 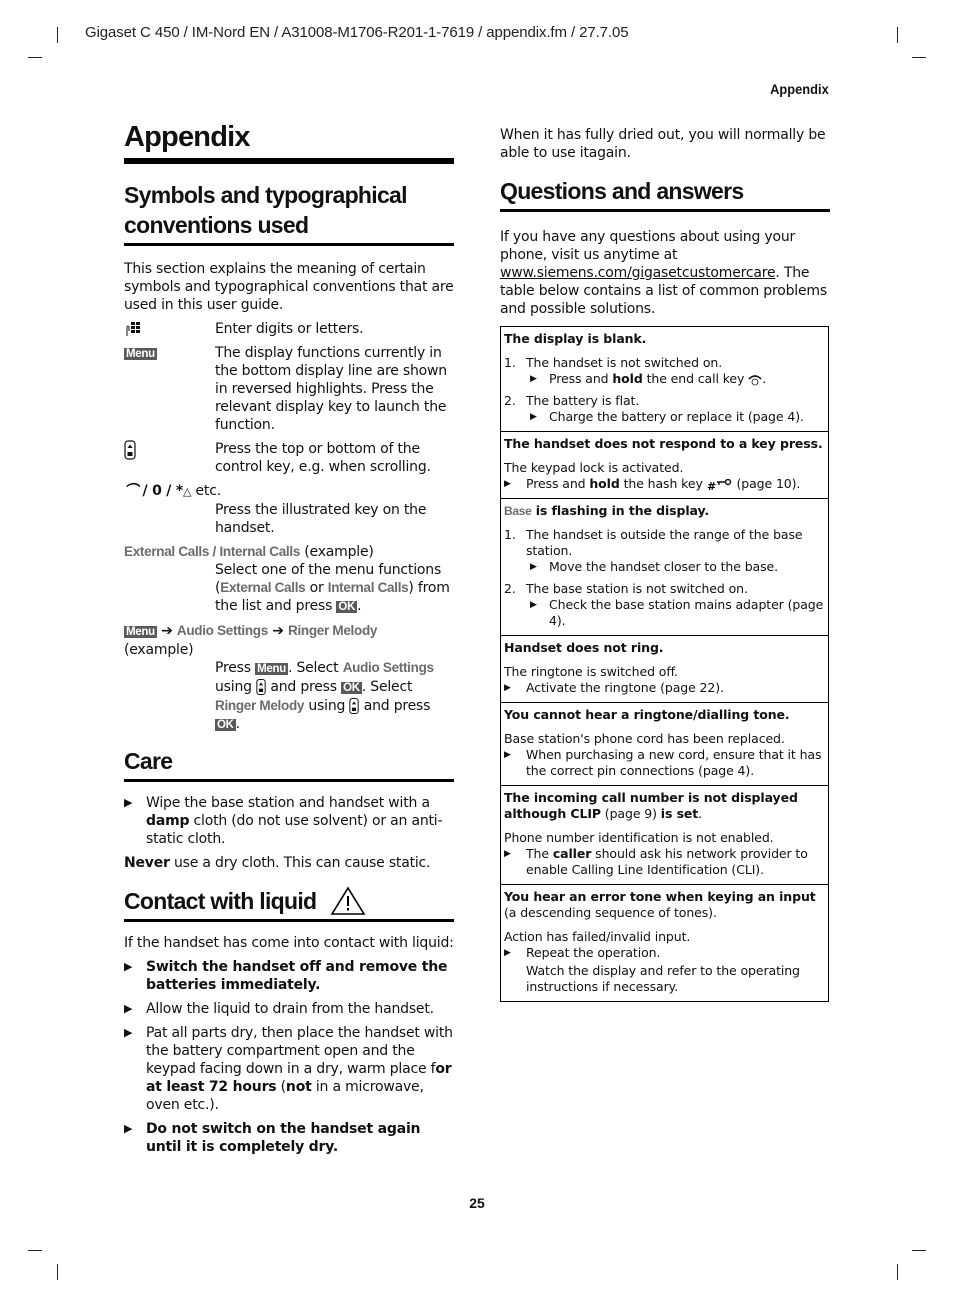 What do you see at coordinates (168, 821) in the screenshot?
I see `text: damp` at bounding box center [168, 821].